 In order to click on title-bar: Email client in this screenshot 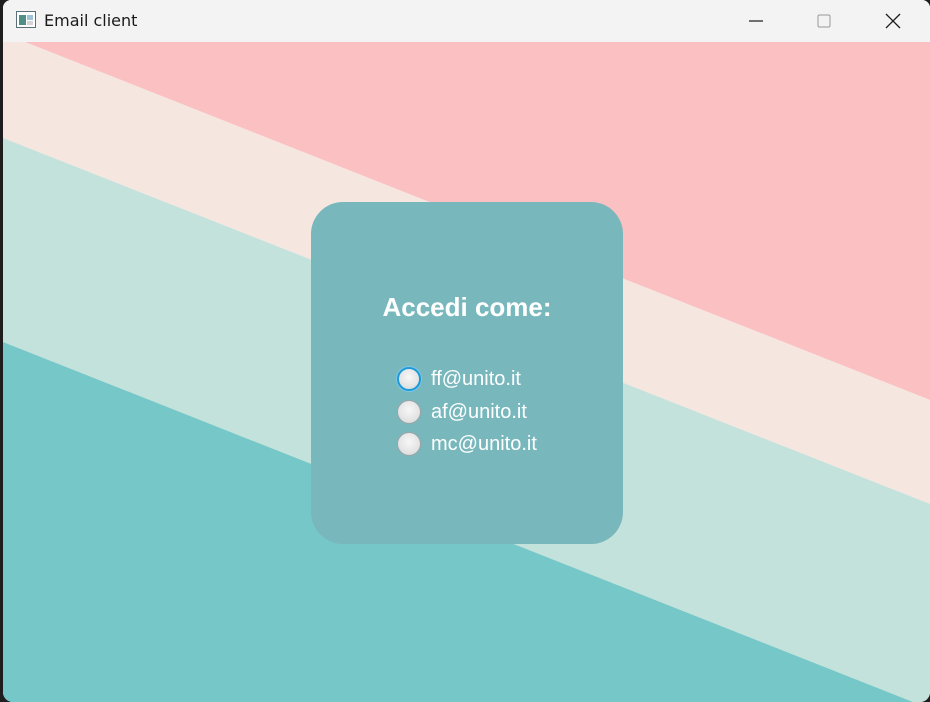, I will do `click(466, 21)`.